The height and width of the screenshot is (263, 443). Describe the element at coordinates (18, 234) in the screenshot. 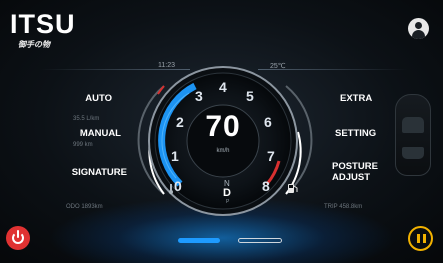

I see `power-icon-bar` at that location.